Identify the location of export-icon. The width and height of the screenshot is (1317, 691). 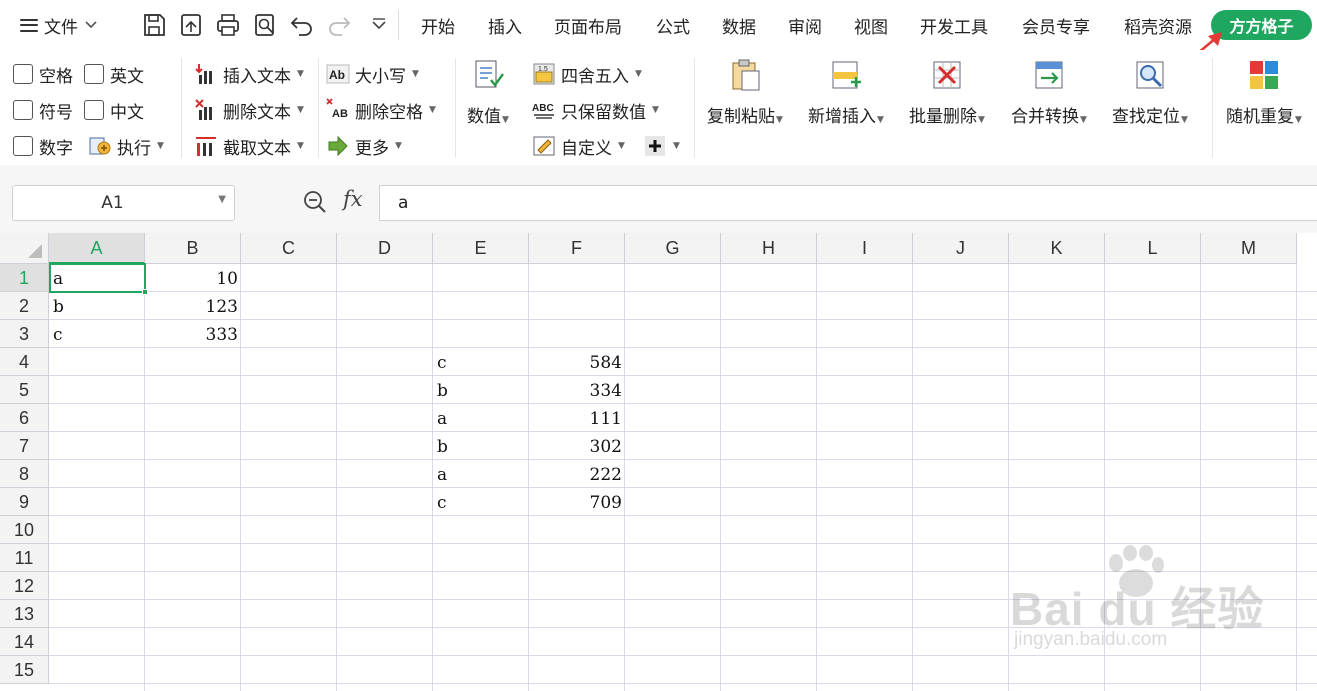
(191, 25).